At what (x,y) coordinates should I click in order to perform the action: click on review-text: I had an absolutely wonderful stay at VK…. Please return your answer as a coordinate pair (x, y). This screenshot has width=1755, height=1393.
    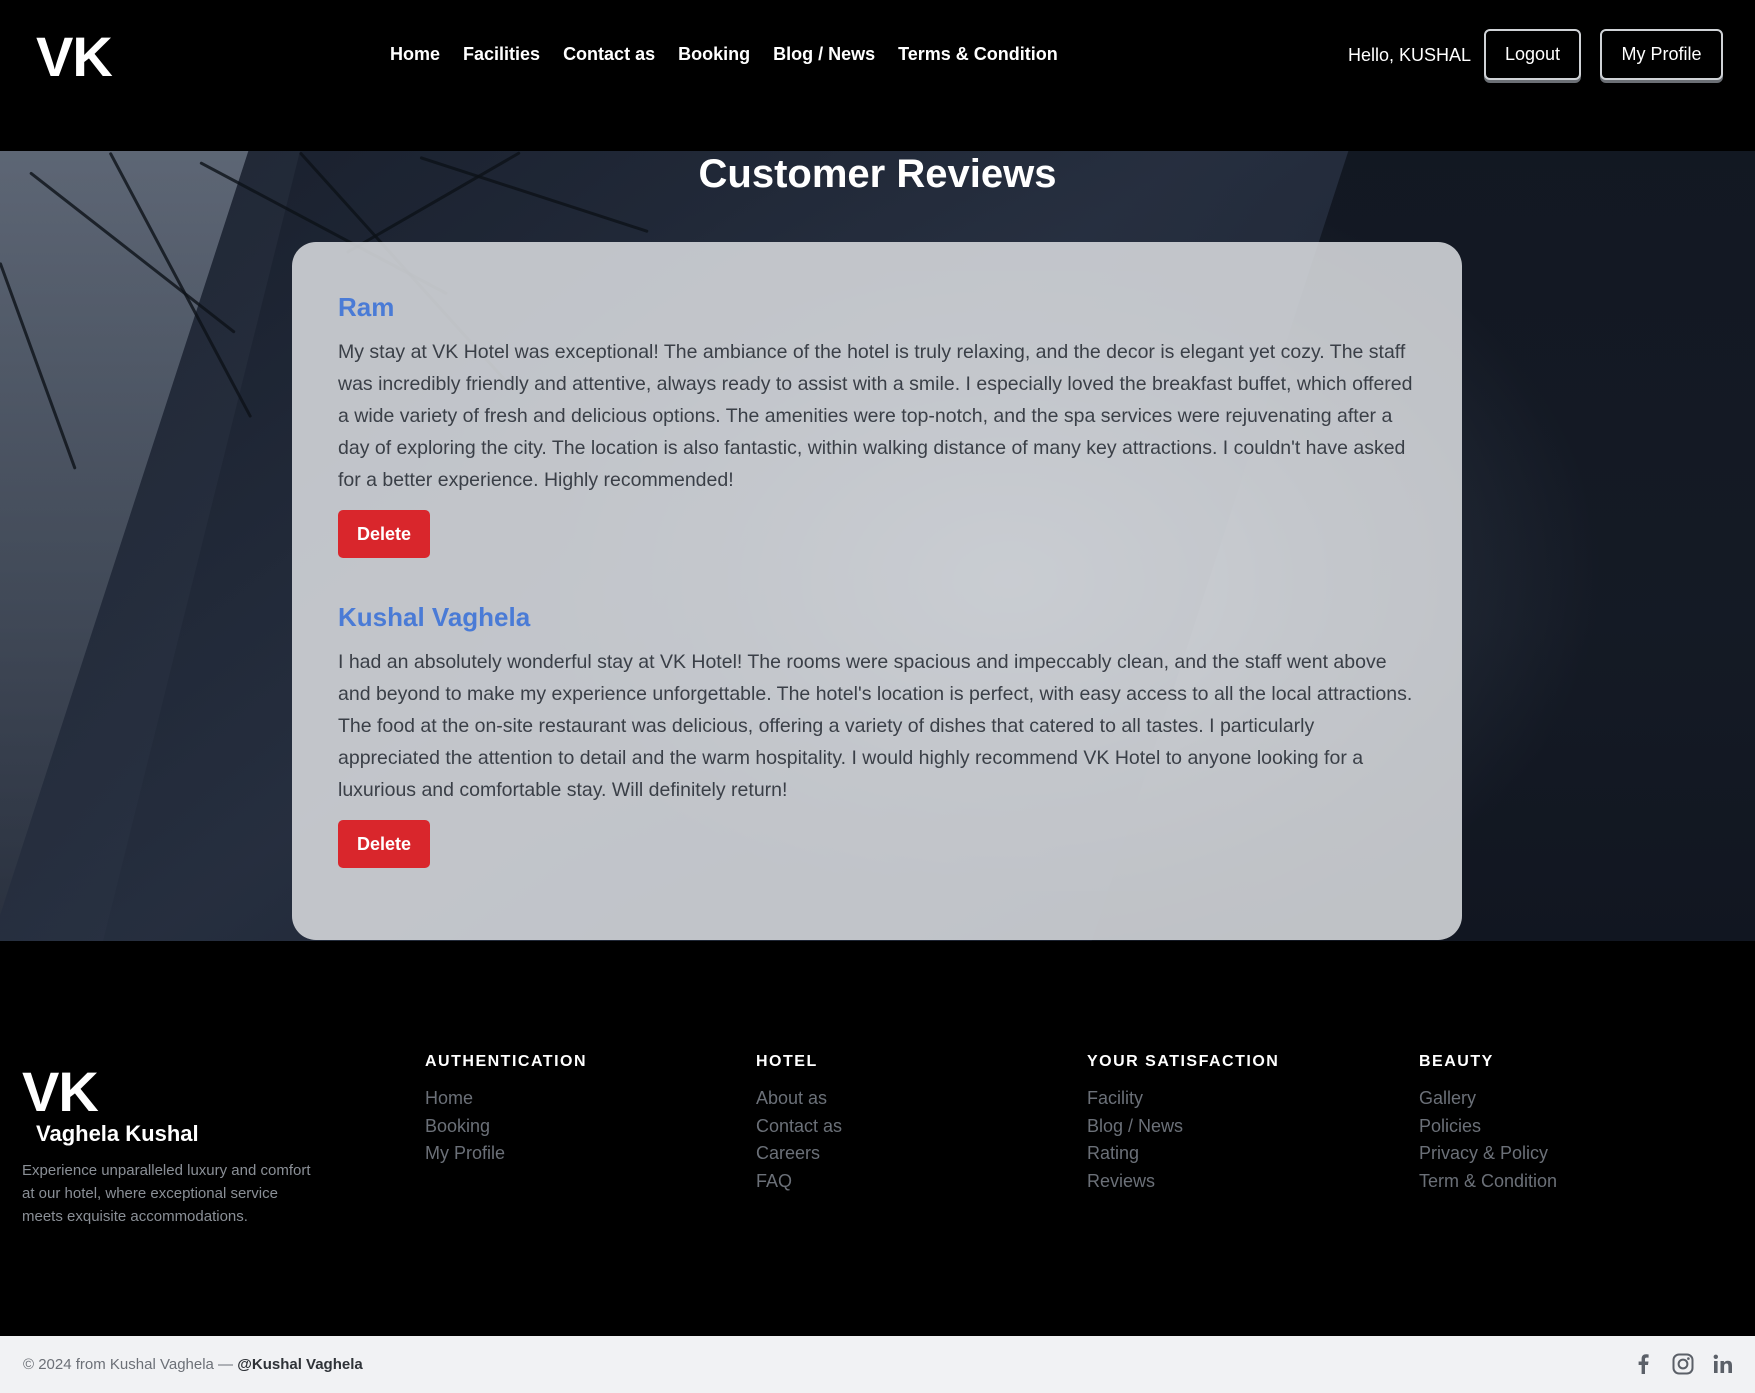
    Looking at the image, I should click on (875, 726).